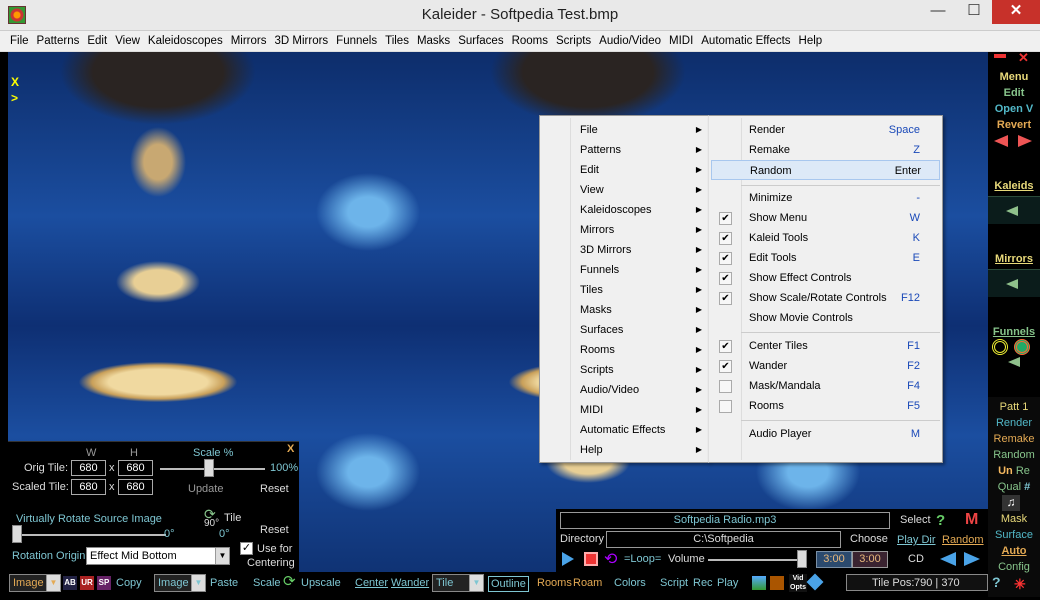 The height and width of the screenshot is (600, 1040). I want to click on ctx-mirrors: Mirrors ▶, so click(624, 230).